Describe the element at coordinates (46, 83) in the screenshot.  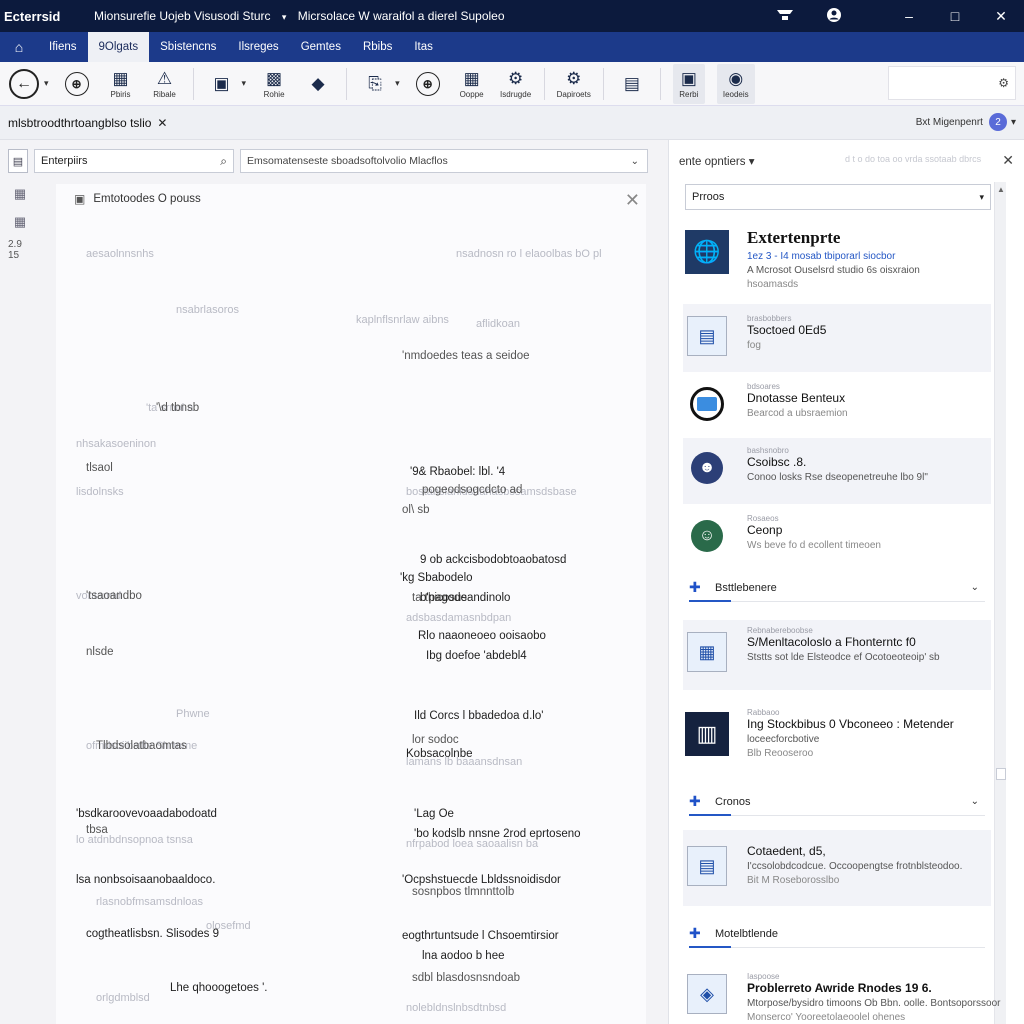
I see `back-dropdown-icon: ▾` at that location.